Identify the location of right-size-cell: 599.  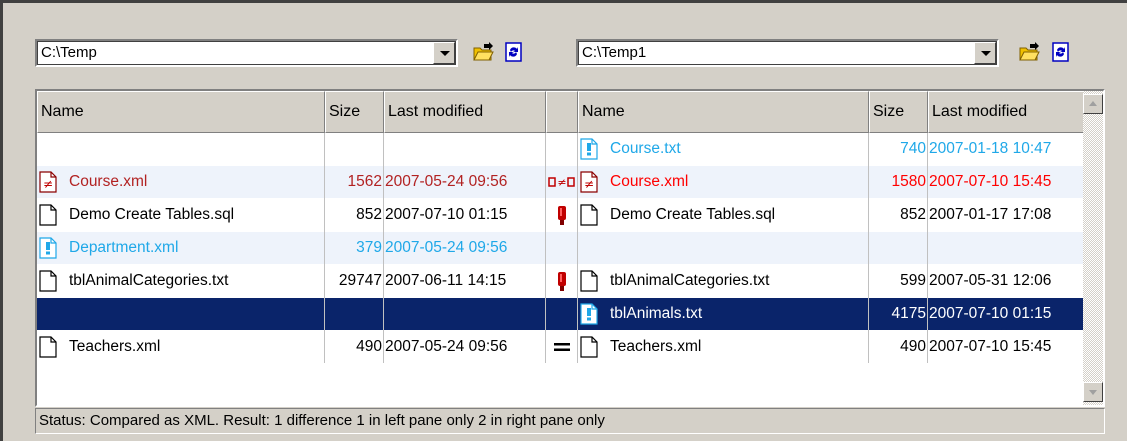
(913, 280).